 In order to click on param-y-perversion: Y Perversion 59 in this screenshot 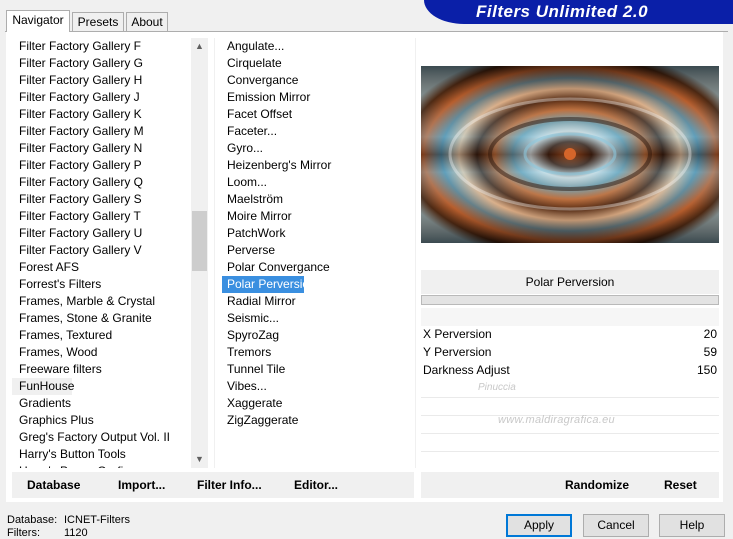, I will do `click(570, 352)`.